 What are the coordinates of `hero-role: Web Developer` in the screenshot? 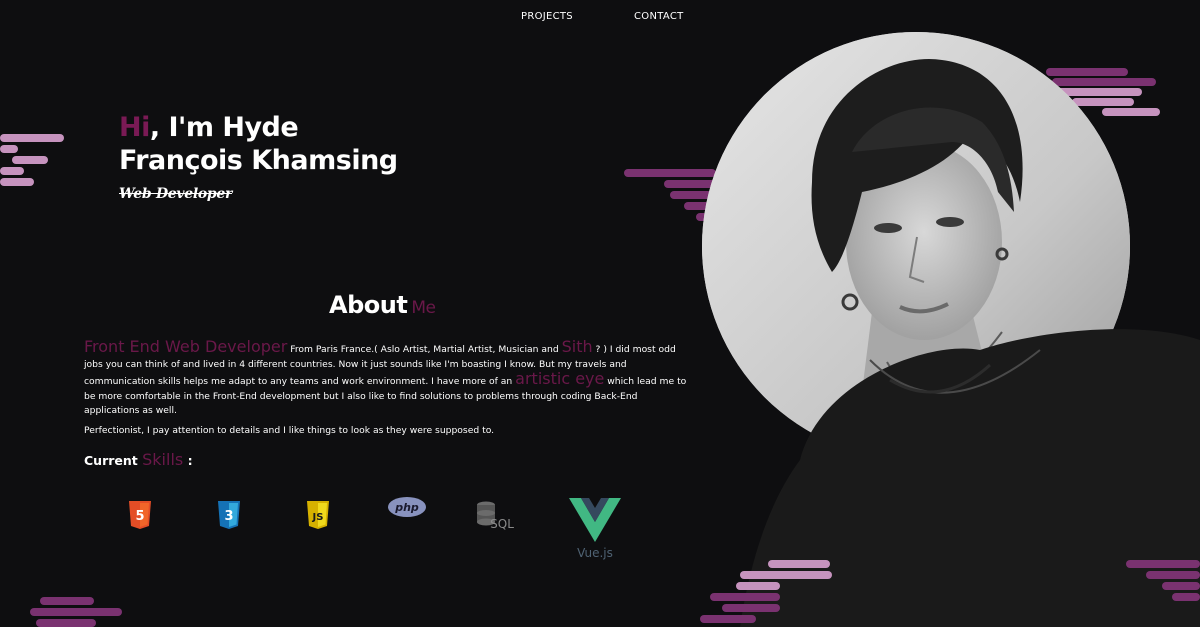 It's located at (176, 194).